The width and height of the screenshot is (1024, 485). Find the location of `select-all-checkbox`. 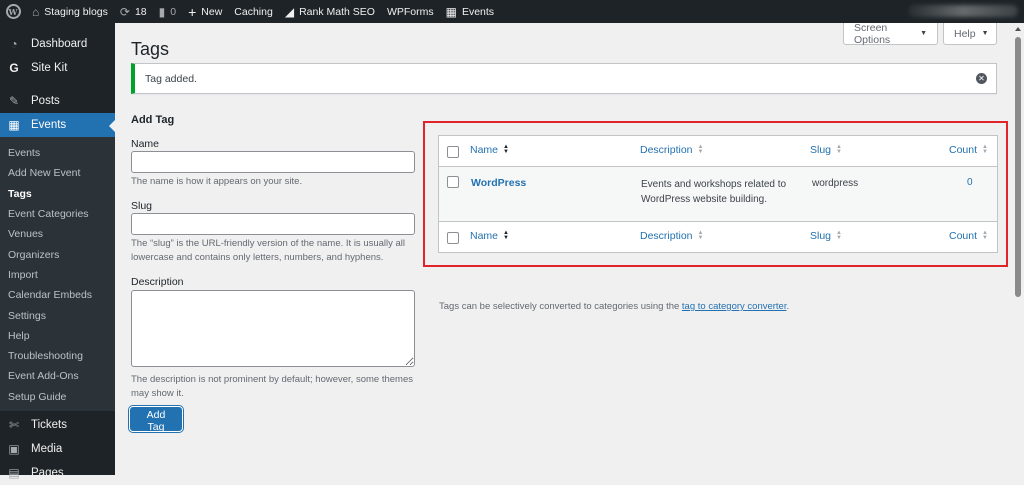

select-all-checkbox is located at coordinates (453, 152).